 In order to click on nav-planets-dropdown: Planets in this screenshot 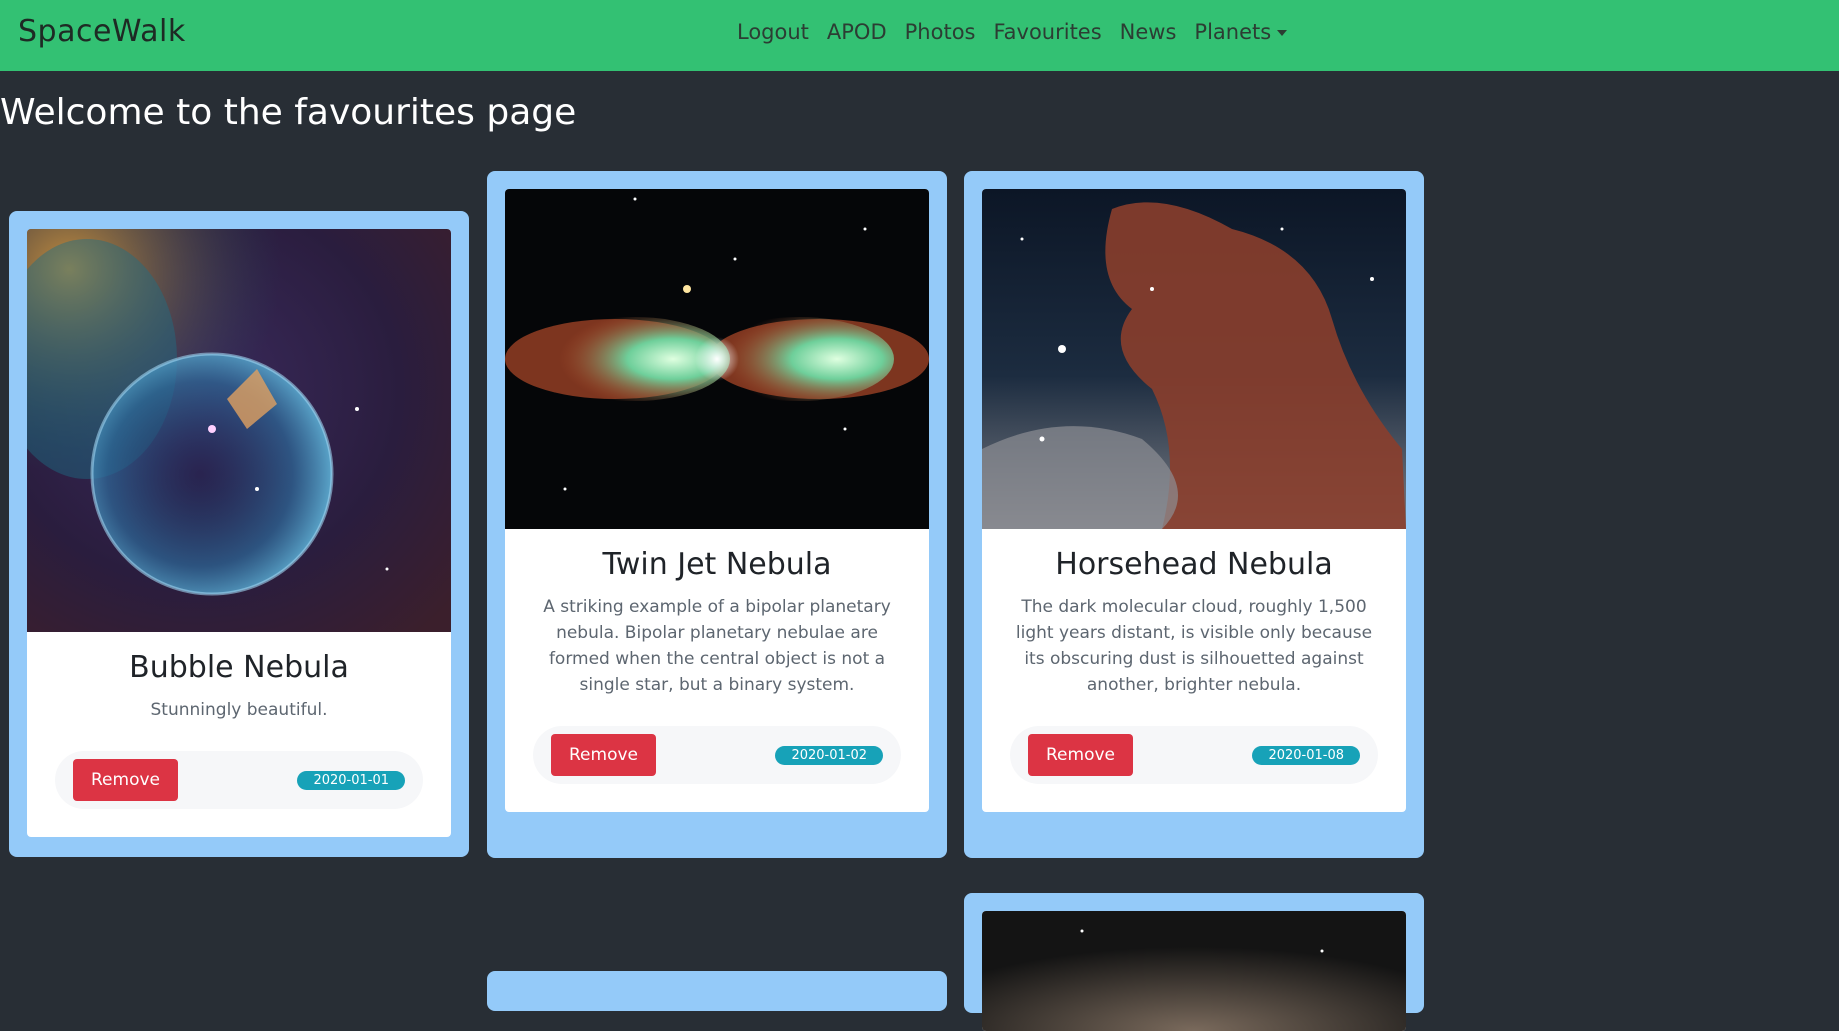, I will do `click(1241, 32)`.